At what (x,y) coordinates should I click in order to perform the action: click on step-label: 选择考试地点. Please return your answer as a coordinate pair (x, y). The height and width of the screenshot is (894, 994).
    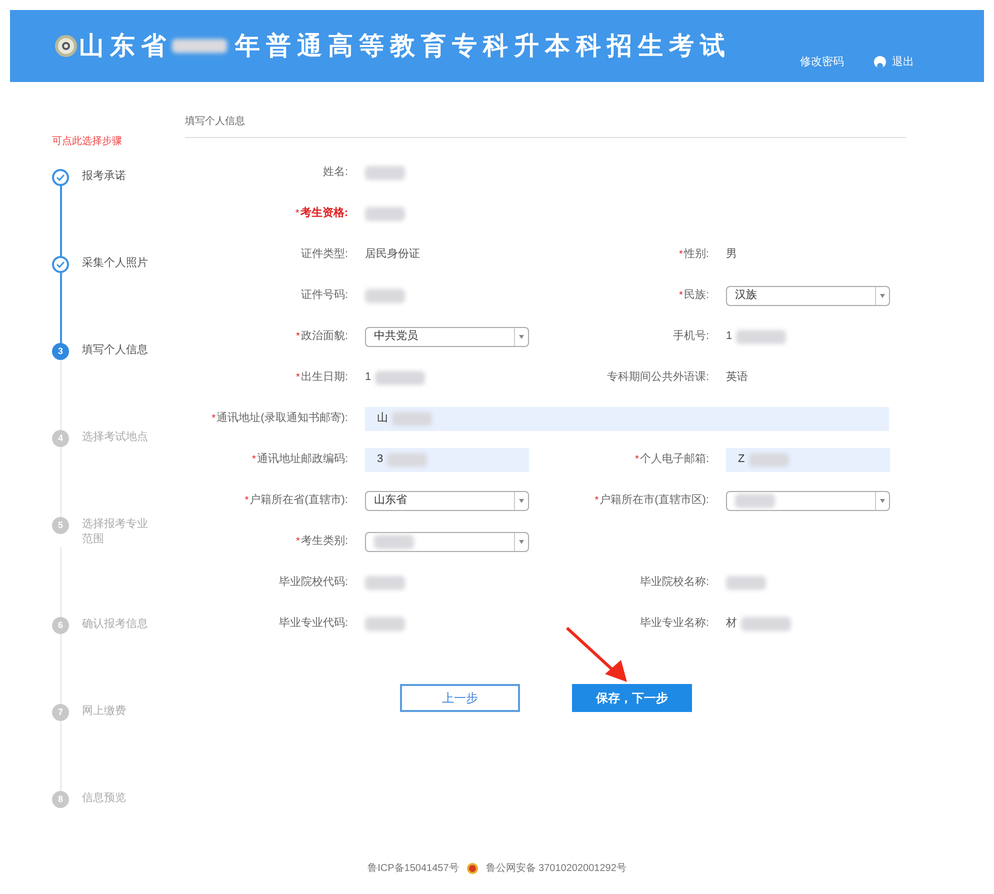
    Looking at the image, I should click on (118, 437).